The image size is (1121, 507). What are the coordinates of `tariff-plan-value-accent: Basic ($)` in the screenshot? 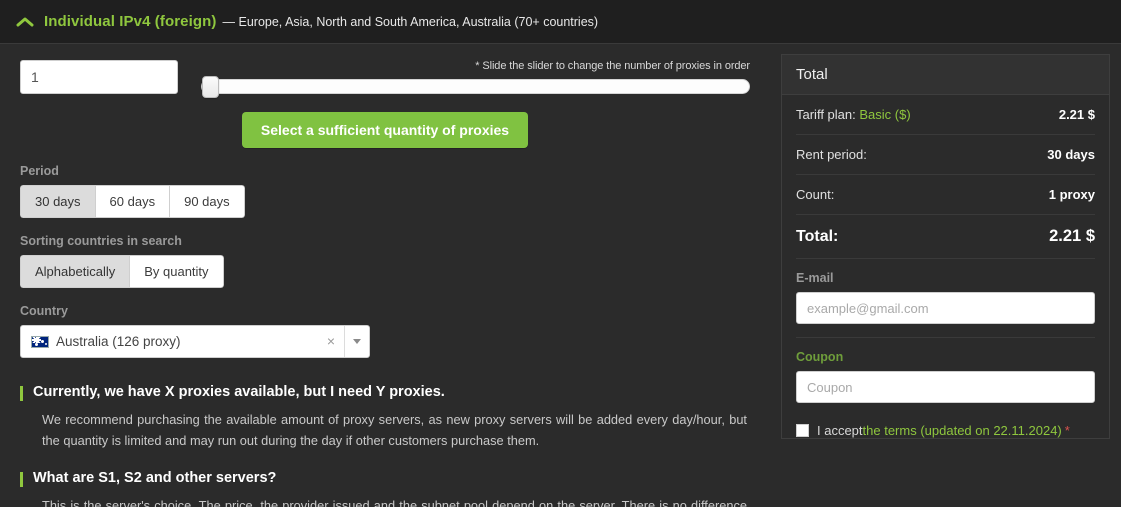 It's located at (885, 114).